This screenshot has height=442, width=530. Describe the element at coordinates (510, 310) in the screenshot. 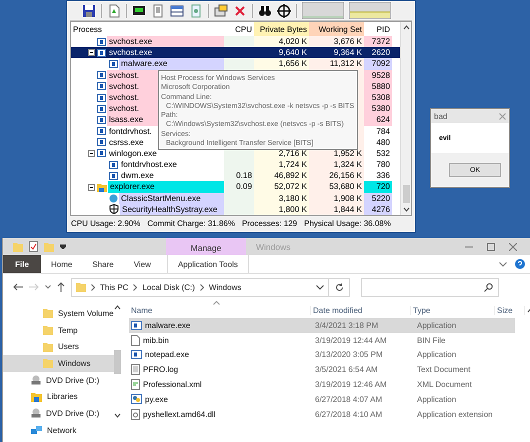

I see `column-header: Size` at that location.